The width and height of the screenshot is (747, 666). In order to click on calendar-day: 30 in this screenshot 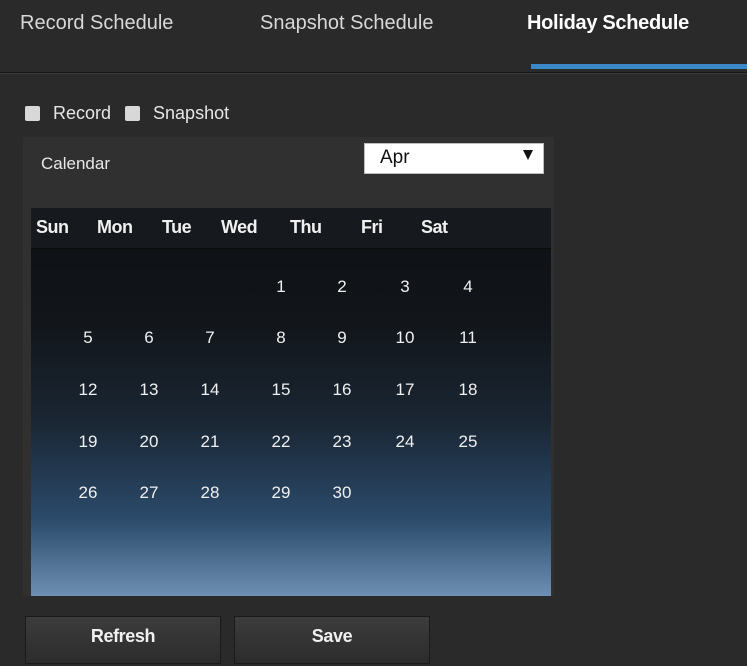, I will do `click(342, 493)`.